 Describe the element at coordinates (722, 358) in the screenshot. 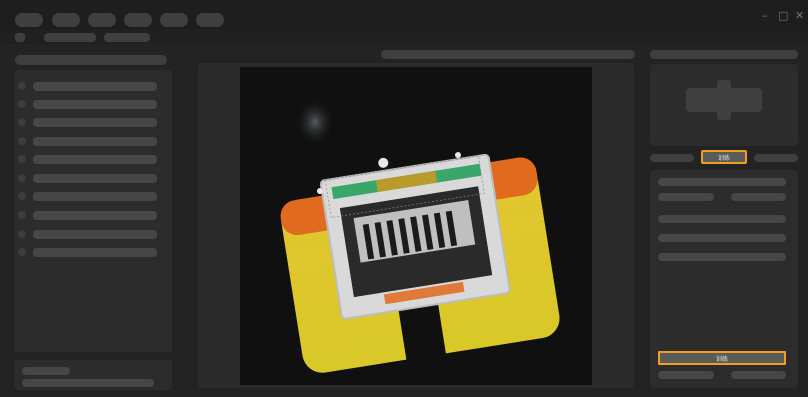

I see `train-button-bottom: 训练` at that location.